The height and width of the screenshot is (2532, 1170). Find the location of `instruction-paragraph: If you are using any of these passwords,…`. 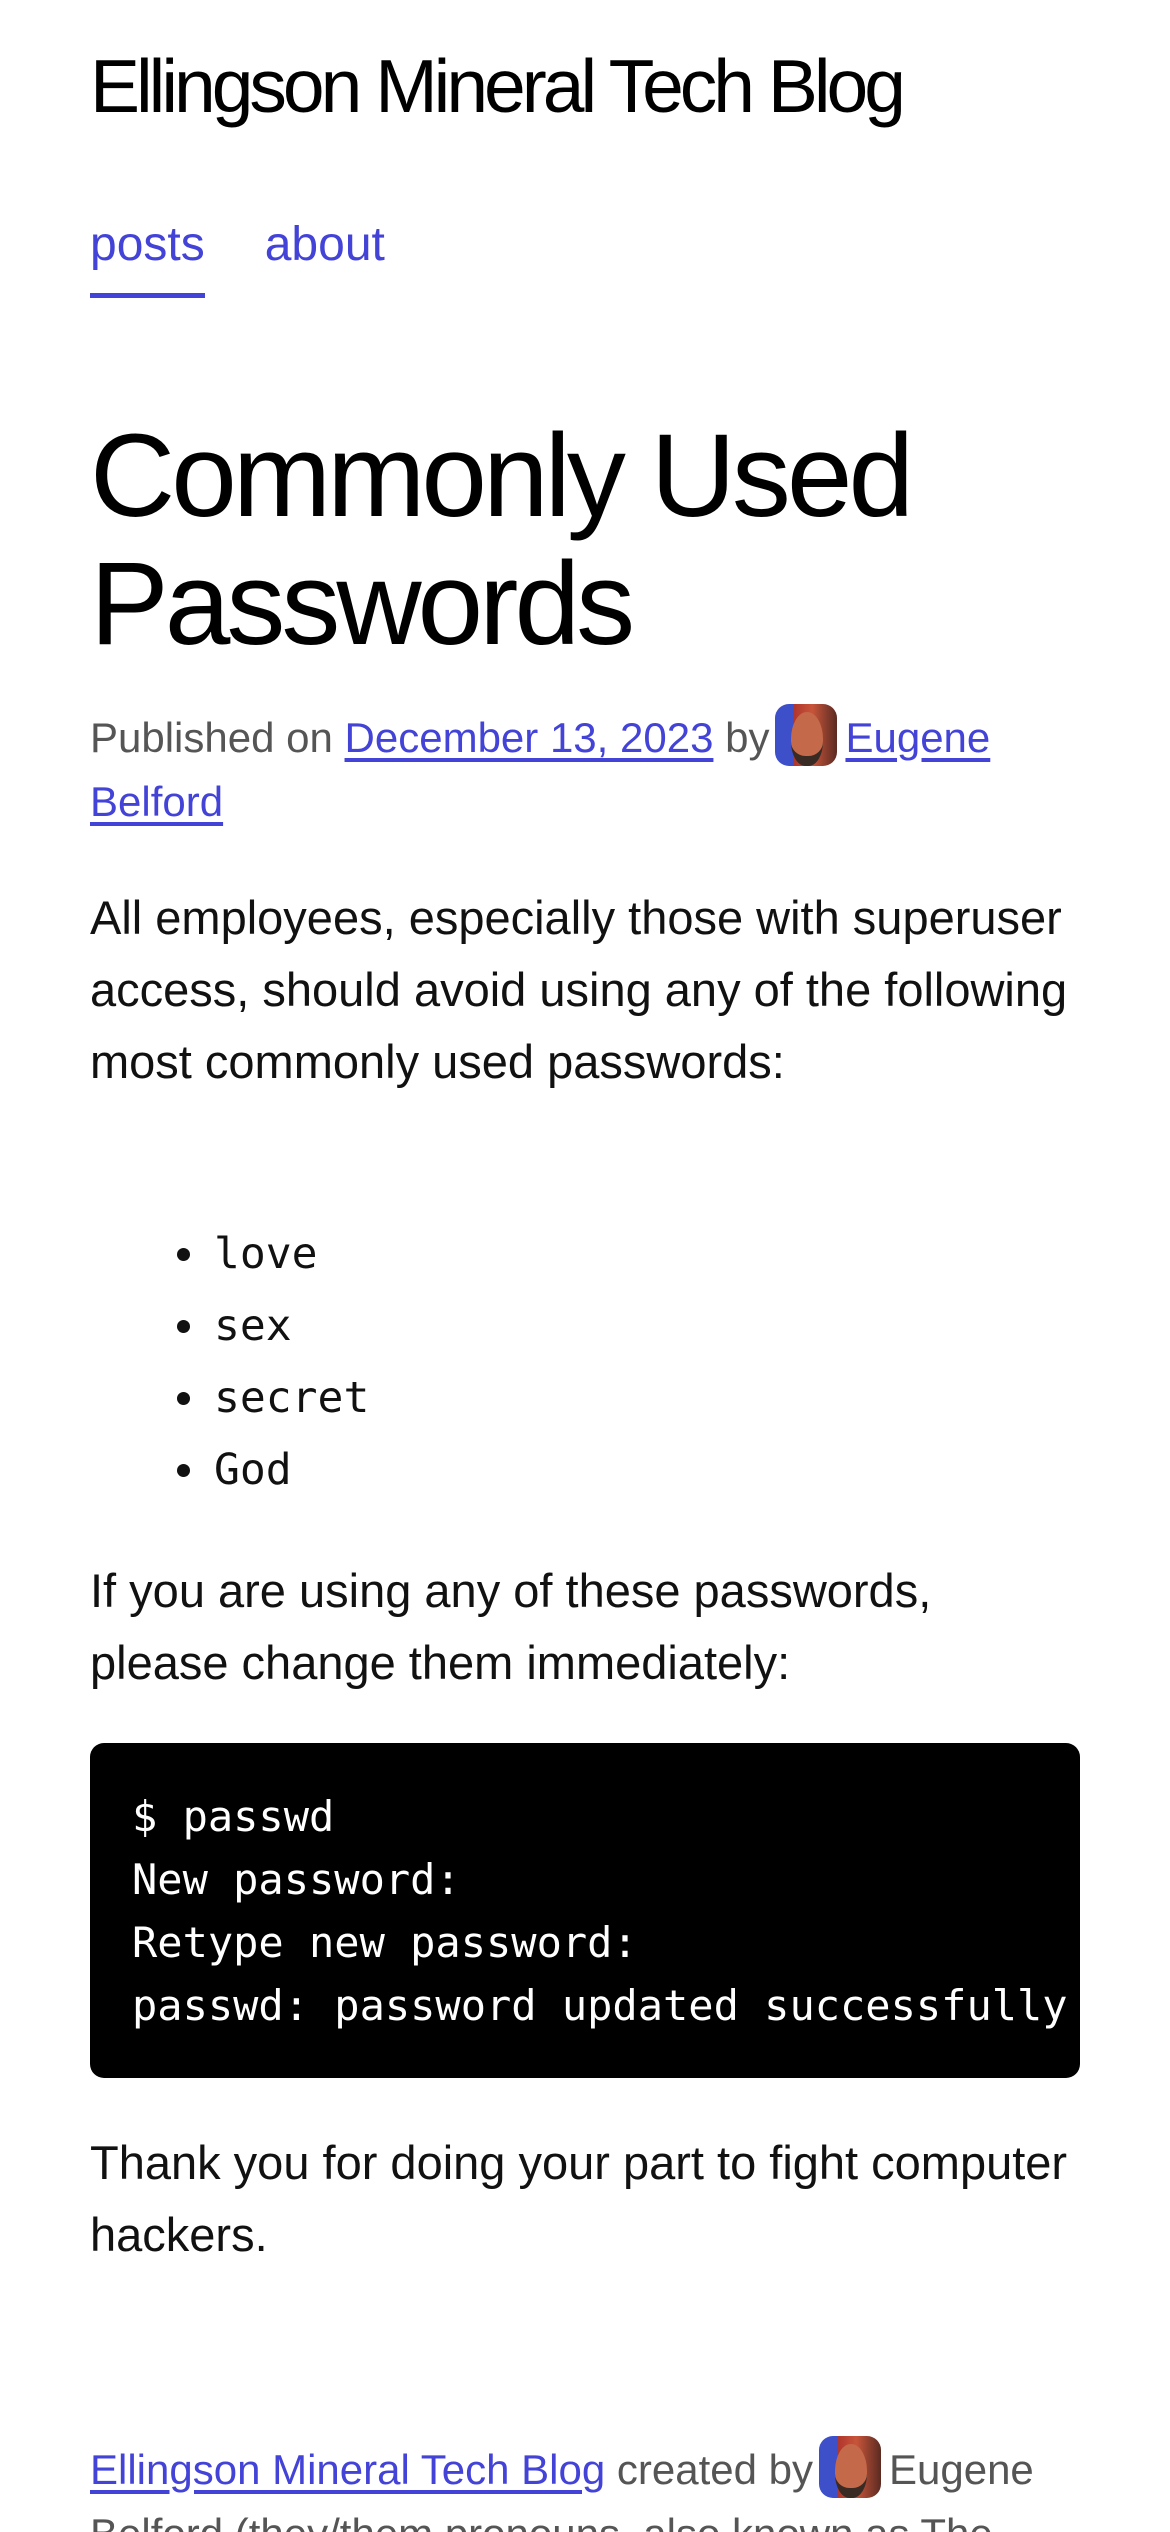

instruction-paragraph: If you are using any of these passwords,… is located at coordinates (511, 1626).